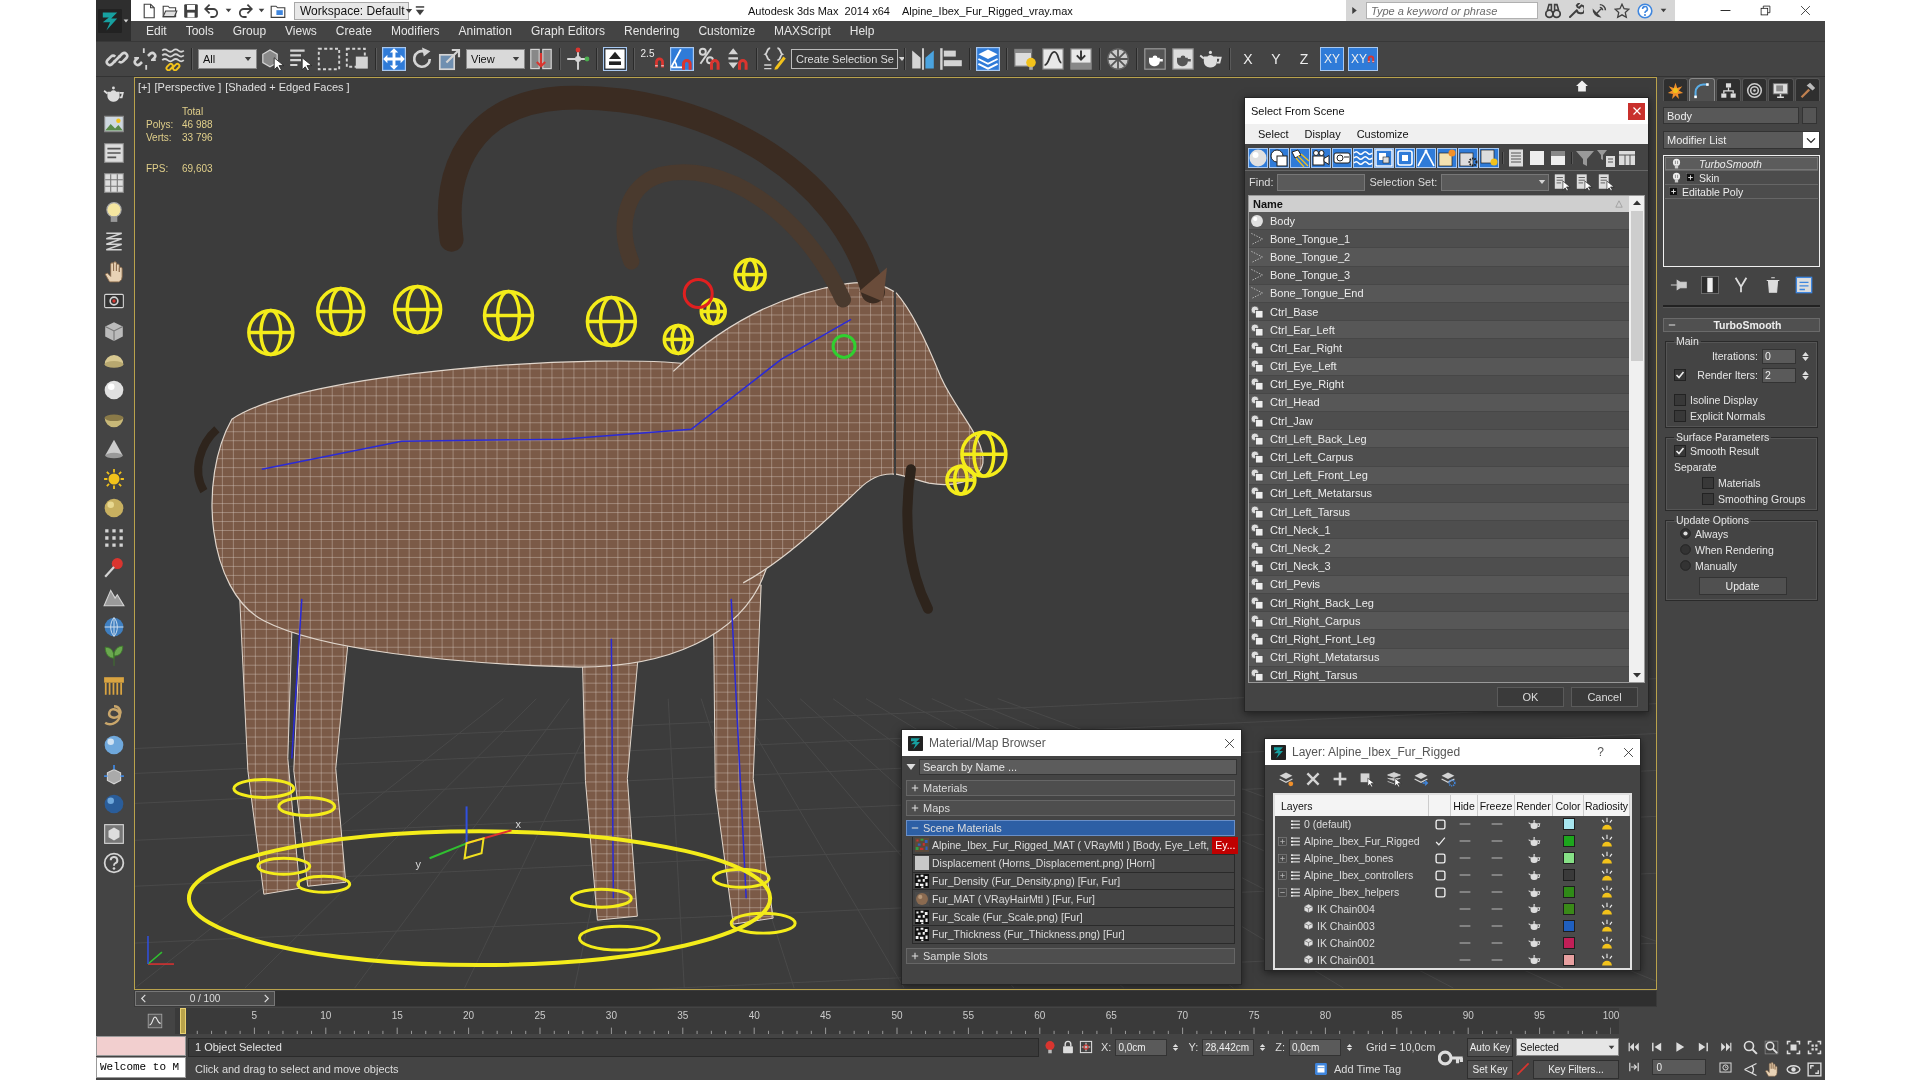 The height and width of the screenshot is (1080, 1920). What do you see at coordinates (1321, 158) in the screenshot?
I see `camera-icon` at bounding box center [1321, 158].